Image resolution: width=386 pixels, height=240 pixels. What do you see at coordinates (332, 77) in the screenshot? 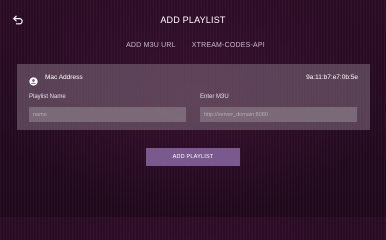
I see `mac-address-value: 9a:11:b7:e7:0b:5e` at bounding box center [332, 77].